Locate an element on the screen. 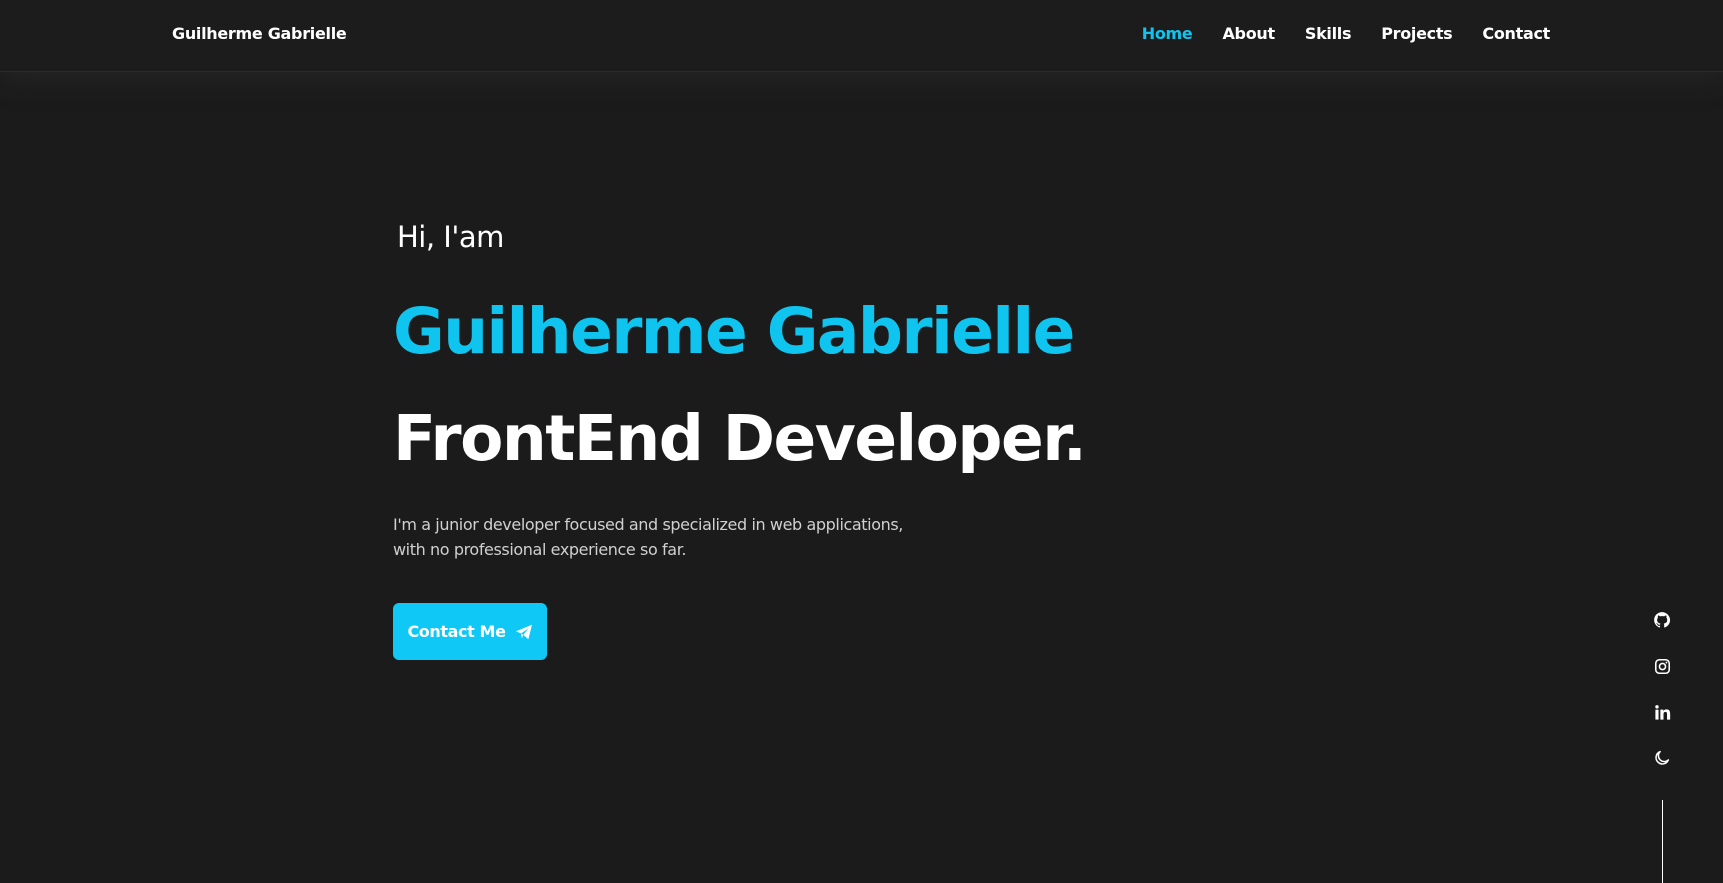 Image resolution: width=1723 pixels, height=883 pixels. contact-me-label: Contact Me is located at coordinates (456, 631).